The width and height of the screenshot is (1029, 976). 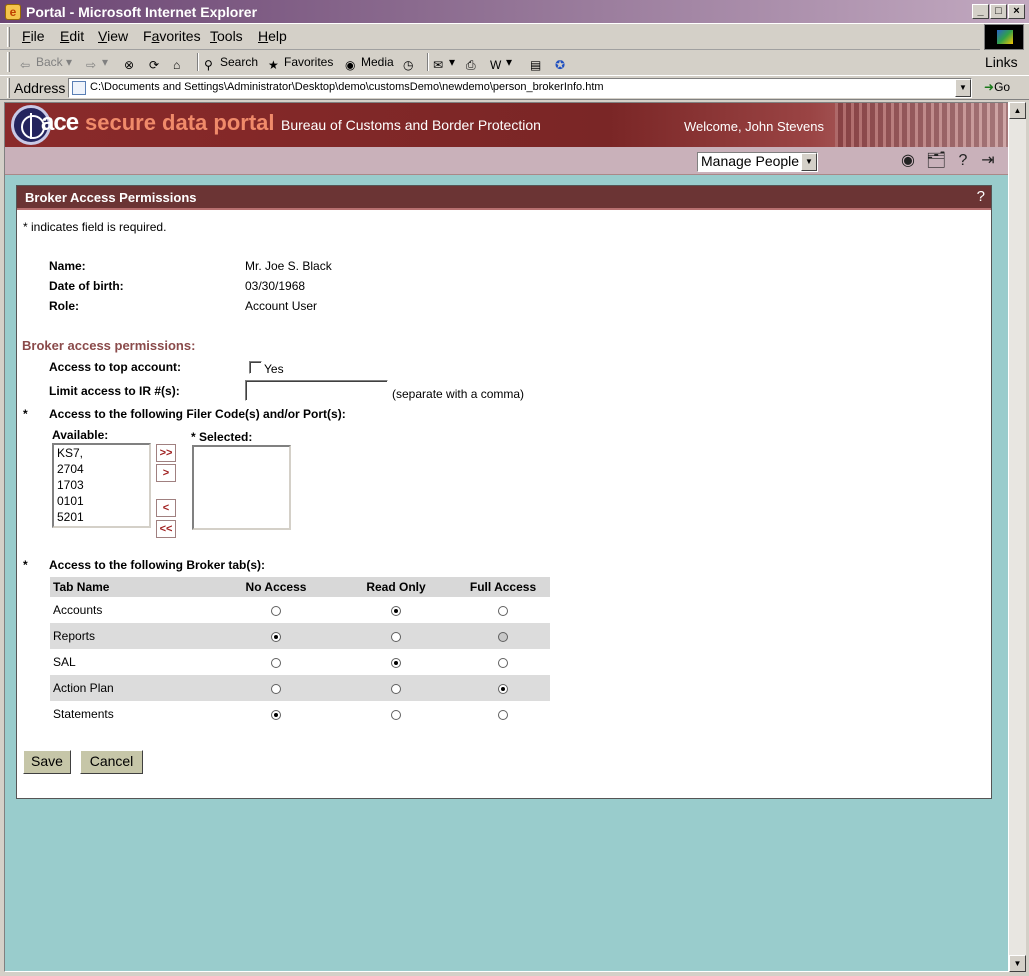 What do you see at coordinates (474, 62) in the screenshot?
I see `print-button: ⎙` at bounding box center [474, 62].